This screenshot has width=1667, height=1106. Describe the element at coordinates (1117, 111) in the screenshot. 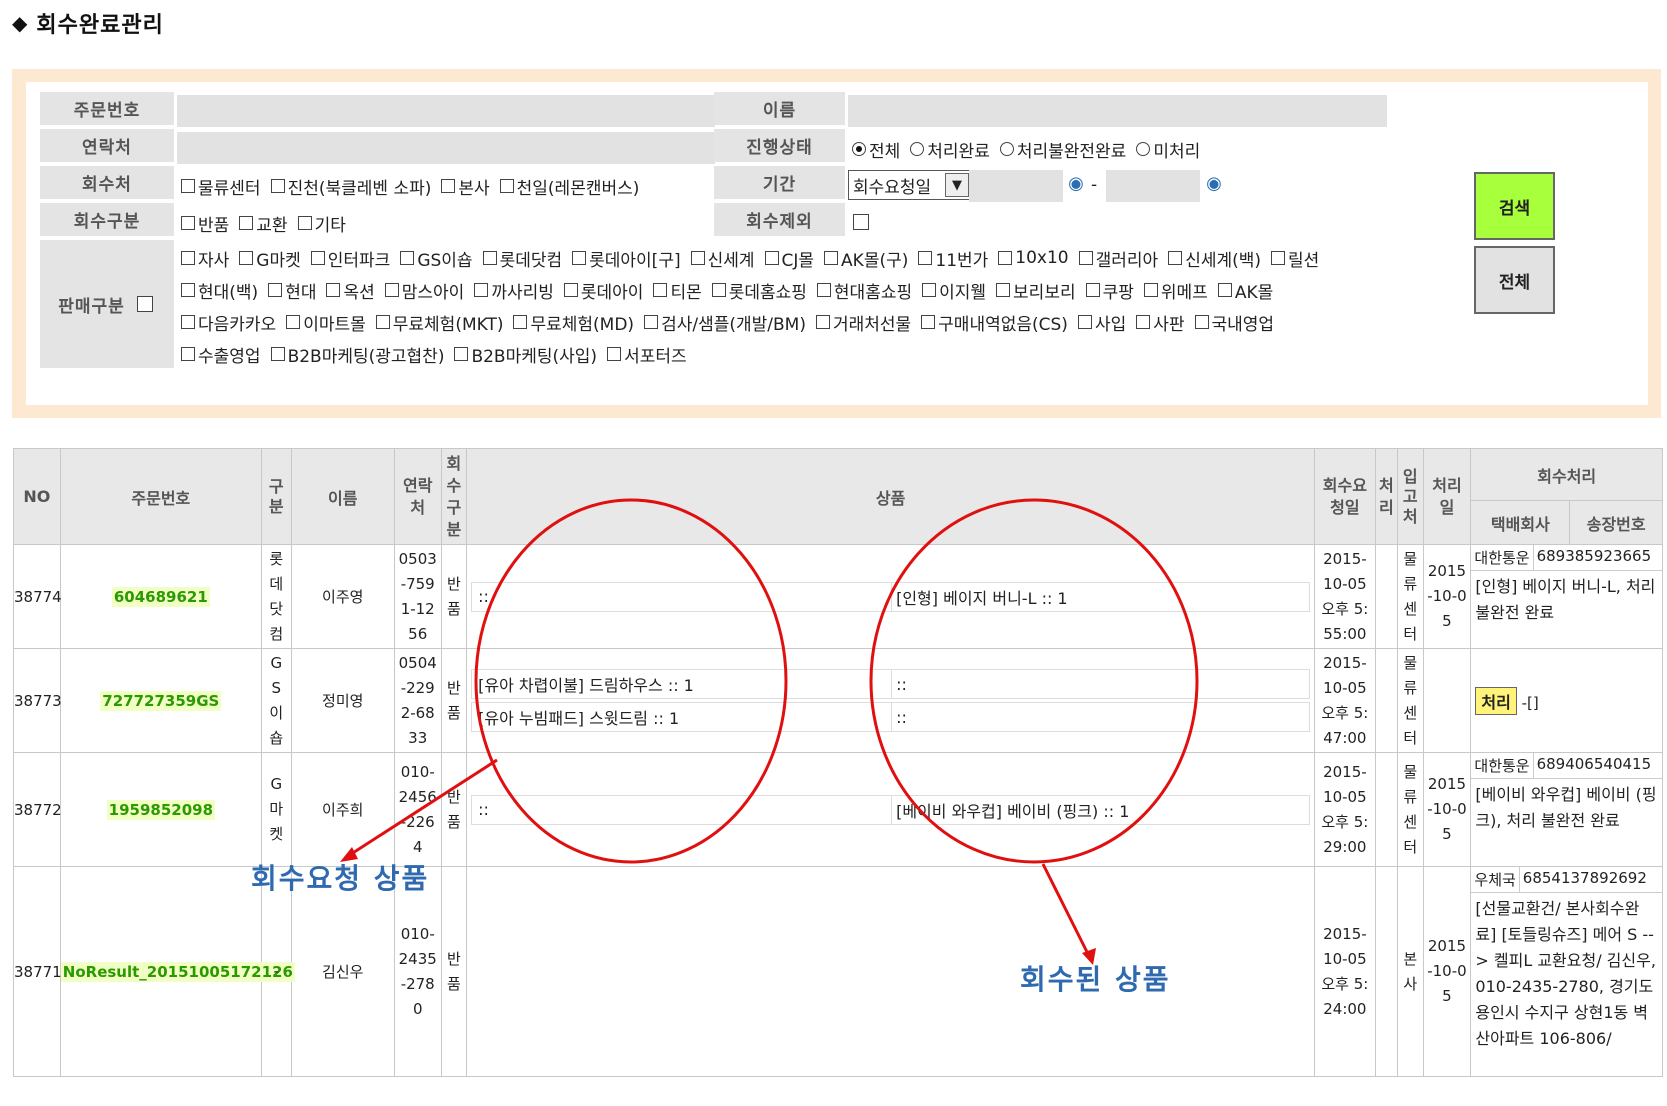

I see `name-input` at that location.